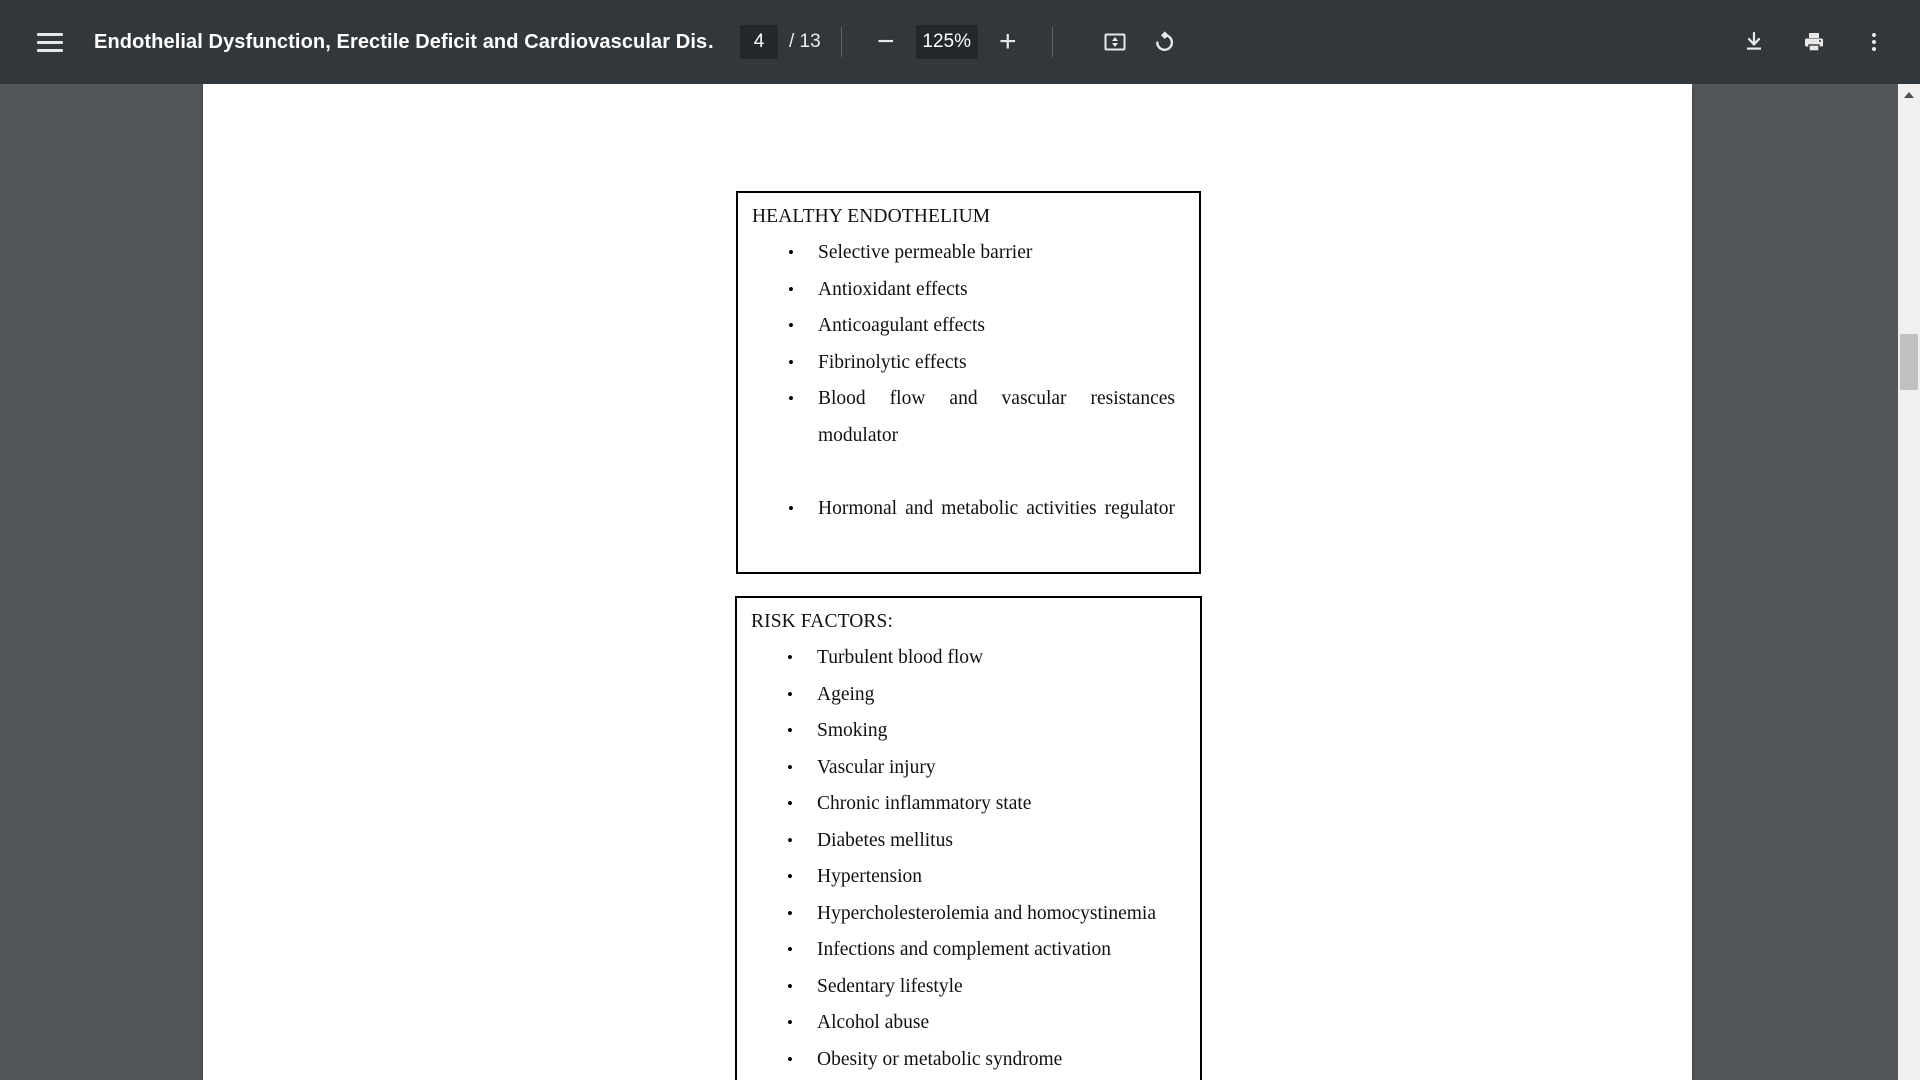  What do you see at coordinates (759, 42) in the screenshot?
I see `page-number-input` at bounding box center [759, 42].